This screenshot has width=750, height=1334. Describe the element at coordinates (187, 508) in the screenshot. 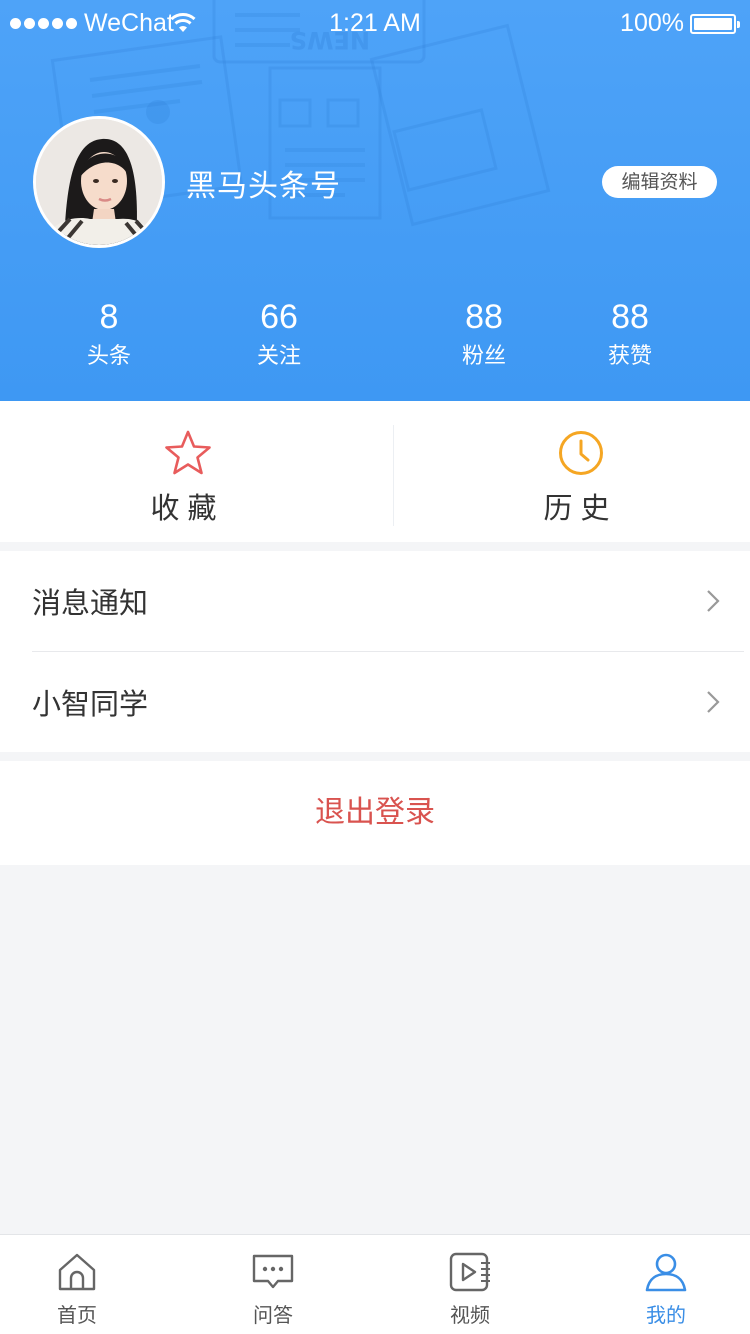

I see `favorites-label: 收藏` at that location.